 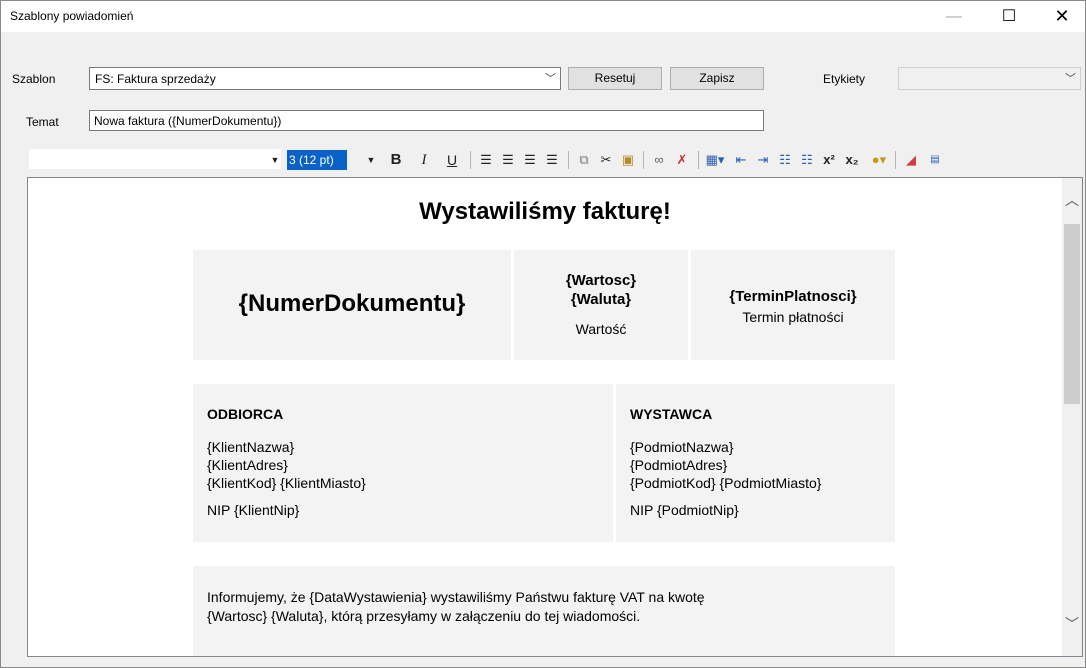 I want to click on labels-select: ﹀, so click(x=989, y=78).